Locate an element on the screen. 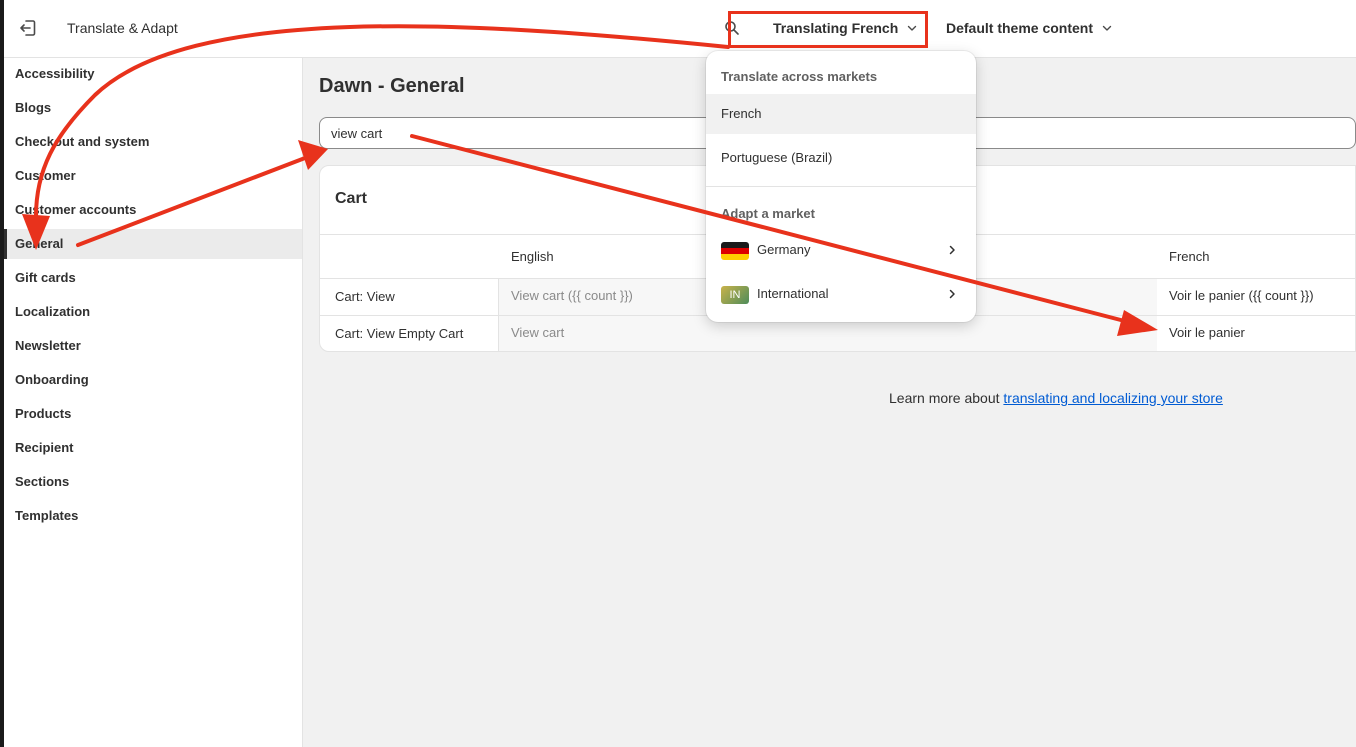 The width and height of the screenshot is (1356, 747). annotation-highlight-box is located at coordinates (828, 29).